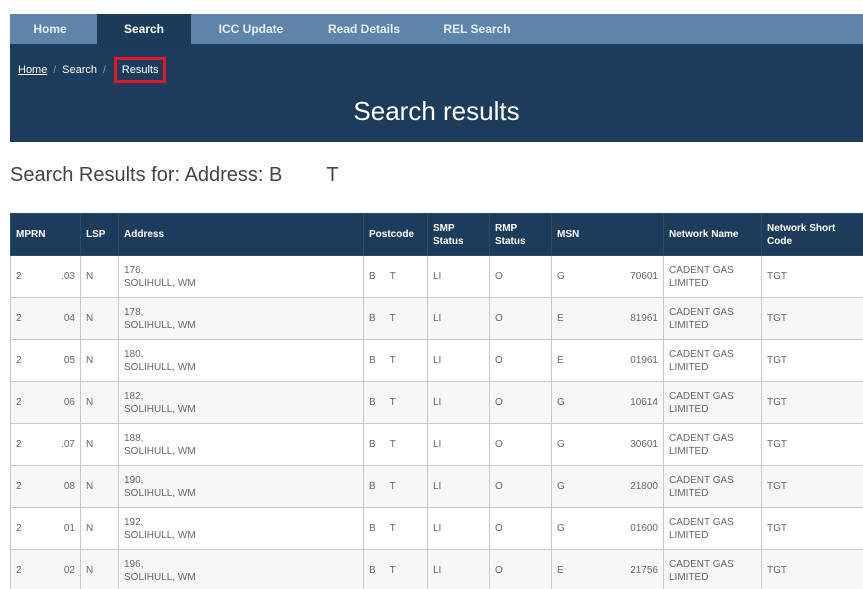 The width and height of the screenshot is (863, 589). I want to click on nav-item-rel-search: REL Search, so click(477, 29).